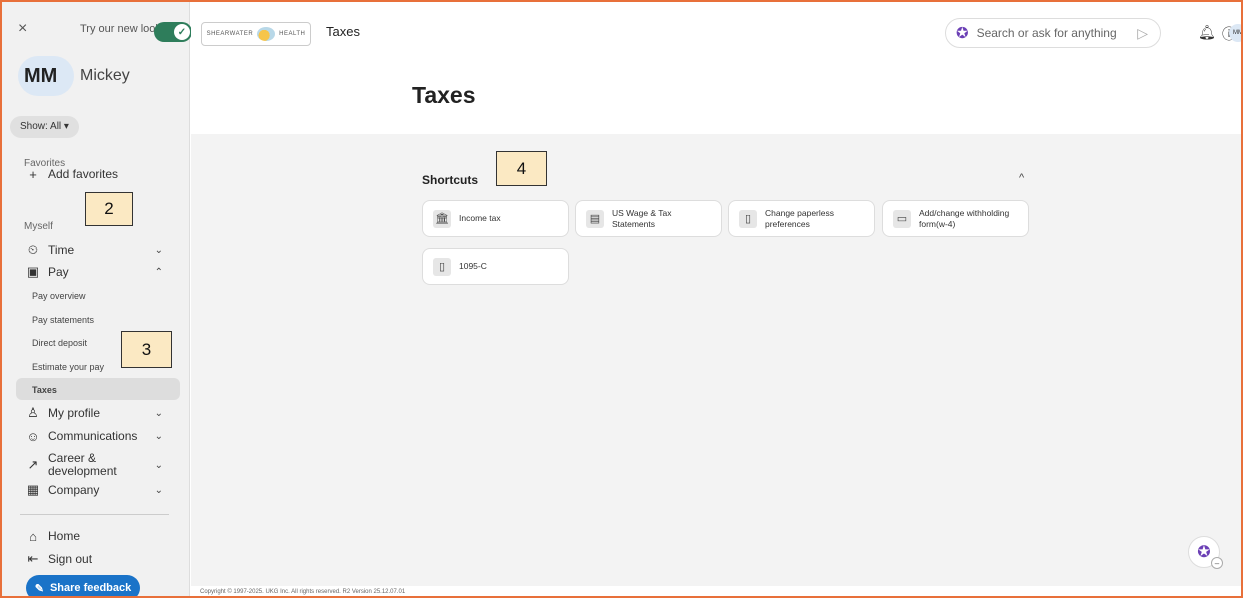  I want to click on check-icon: ✓, so click(182, 32).